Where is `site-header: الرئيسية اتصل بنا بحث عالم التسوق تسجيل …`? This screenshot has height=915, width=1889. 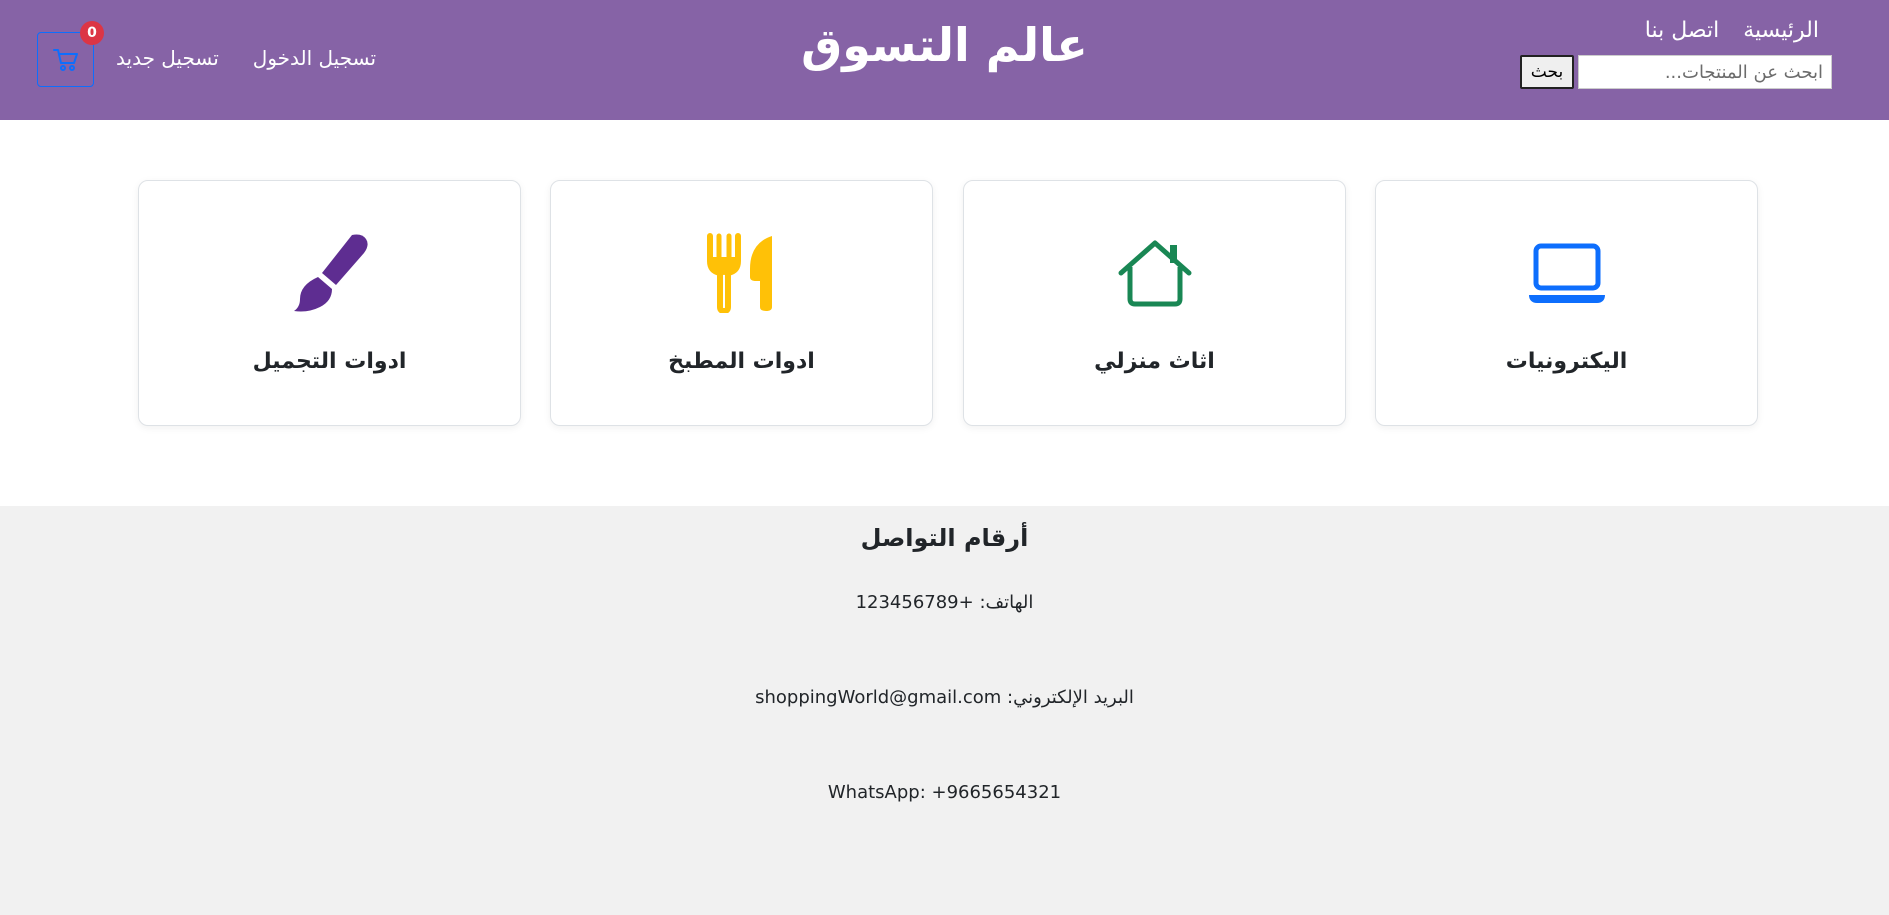
site-header: الرئيسية اتصل بنا بحث عالم التسوق تسجيل … is located at coordinates (944, 60).